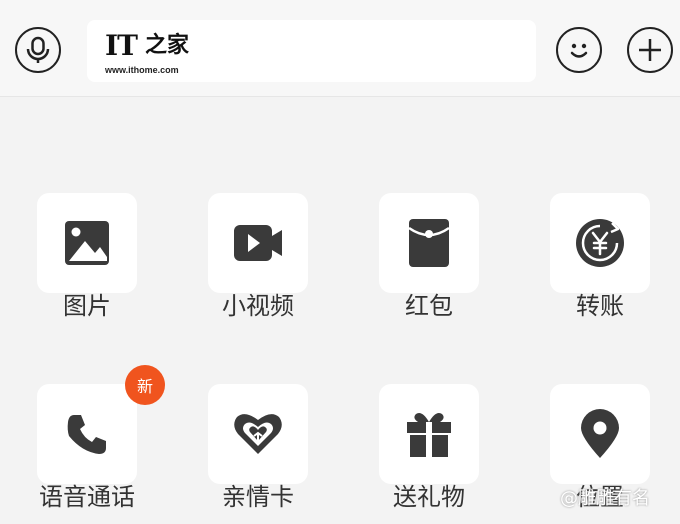  I want to click on logo-url-text: www.ithome.com, so click(142, 70).